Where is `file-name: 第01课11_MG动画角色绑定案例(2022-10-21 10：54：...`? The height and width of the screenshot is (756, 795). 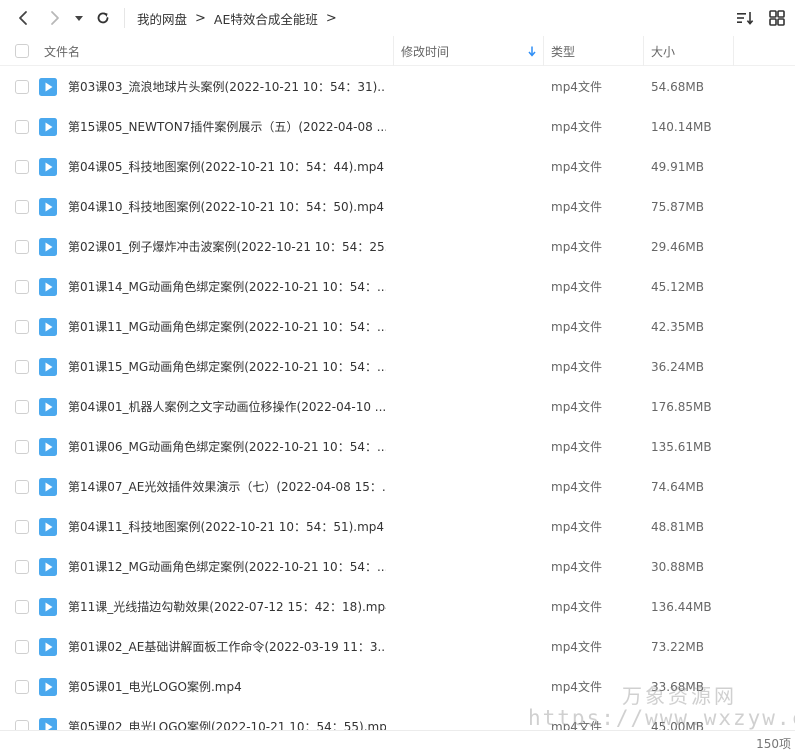 file-name: 第01课11_MG动画角色绑定案例(2022-10-21 10：54：... is located at coordinates (227, 327).